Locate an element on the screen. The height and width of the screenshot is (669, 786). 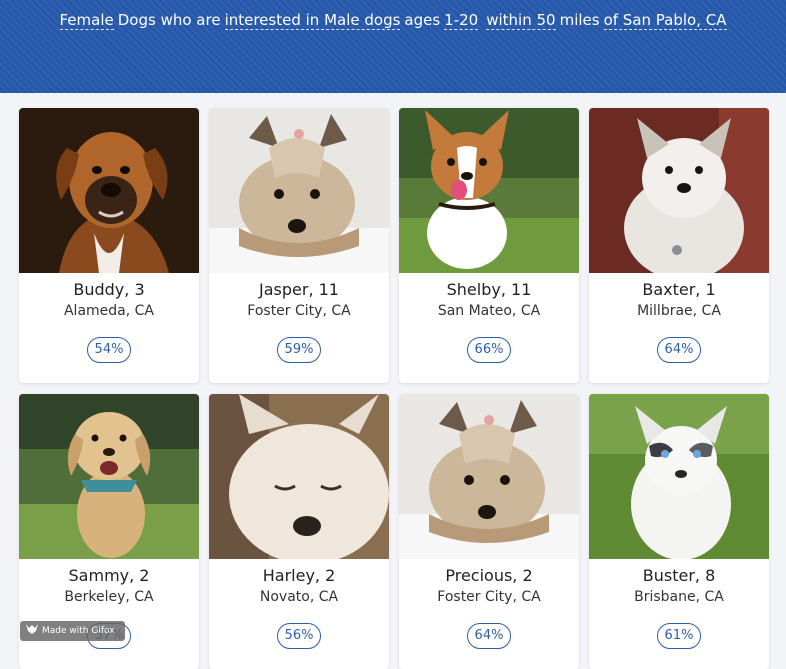
match-percentage-badge: 54% is located at coordinates (109, 350).